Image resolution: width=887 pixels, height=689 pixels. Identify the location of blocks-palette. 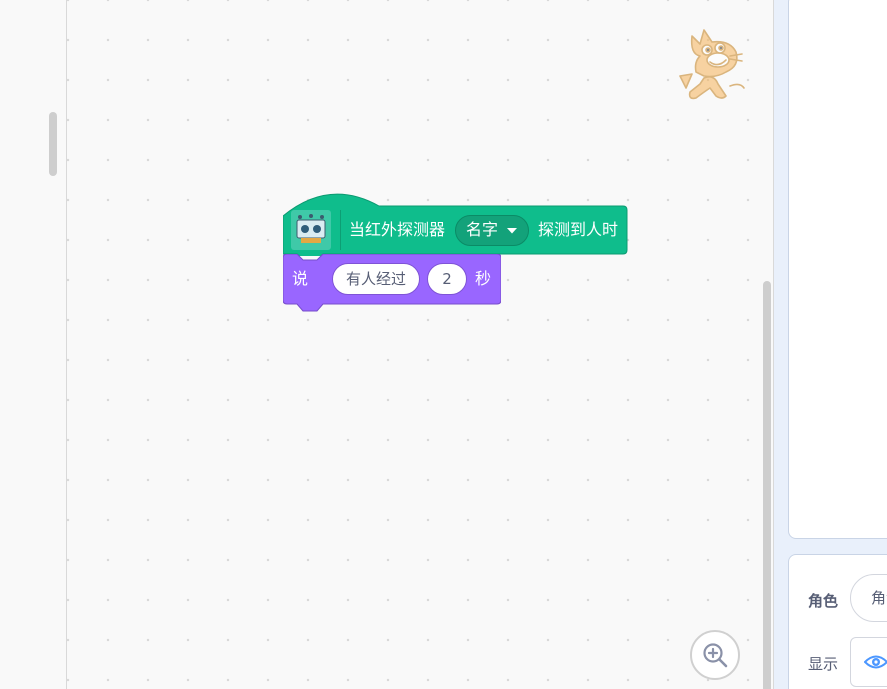
(33, 344).